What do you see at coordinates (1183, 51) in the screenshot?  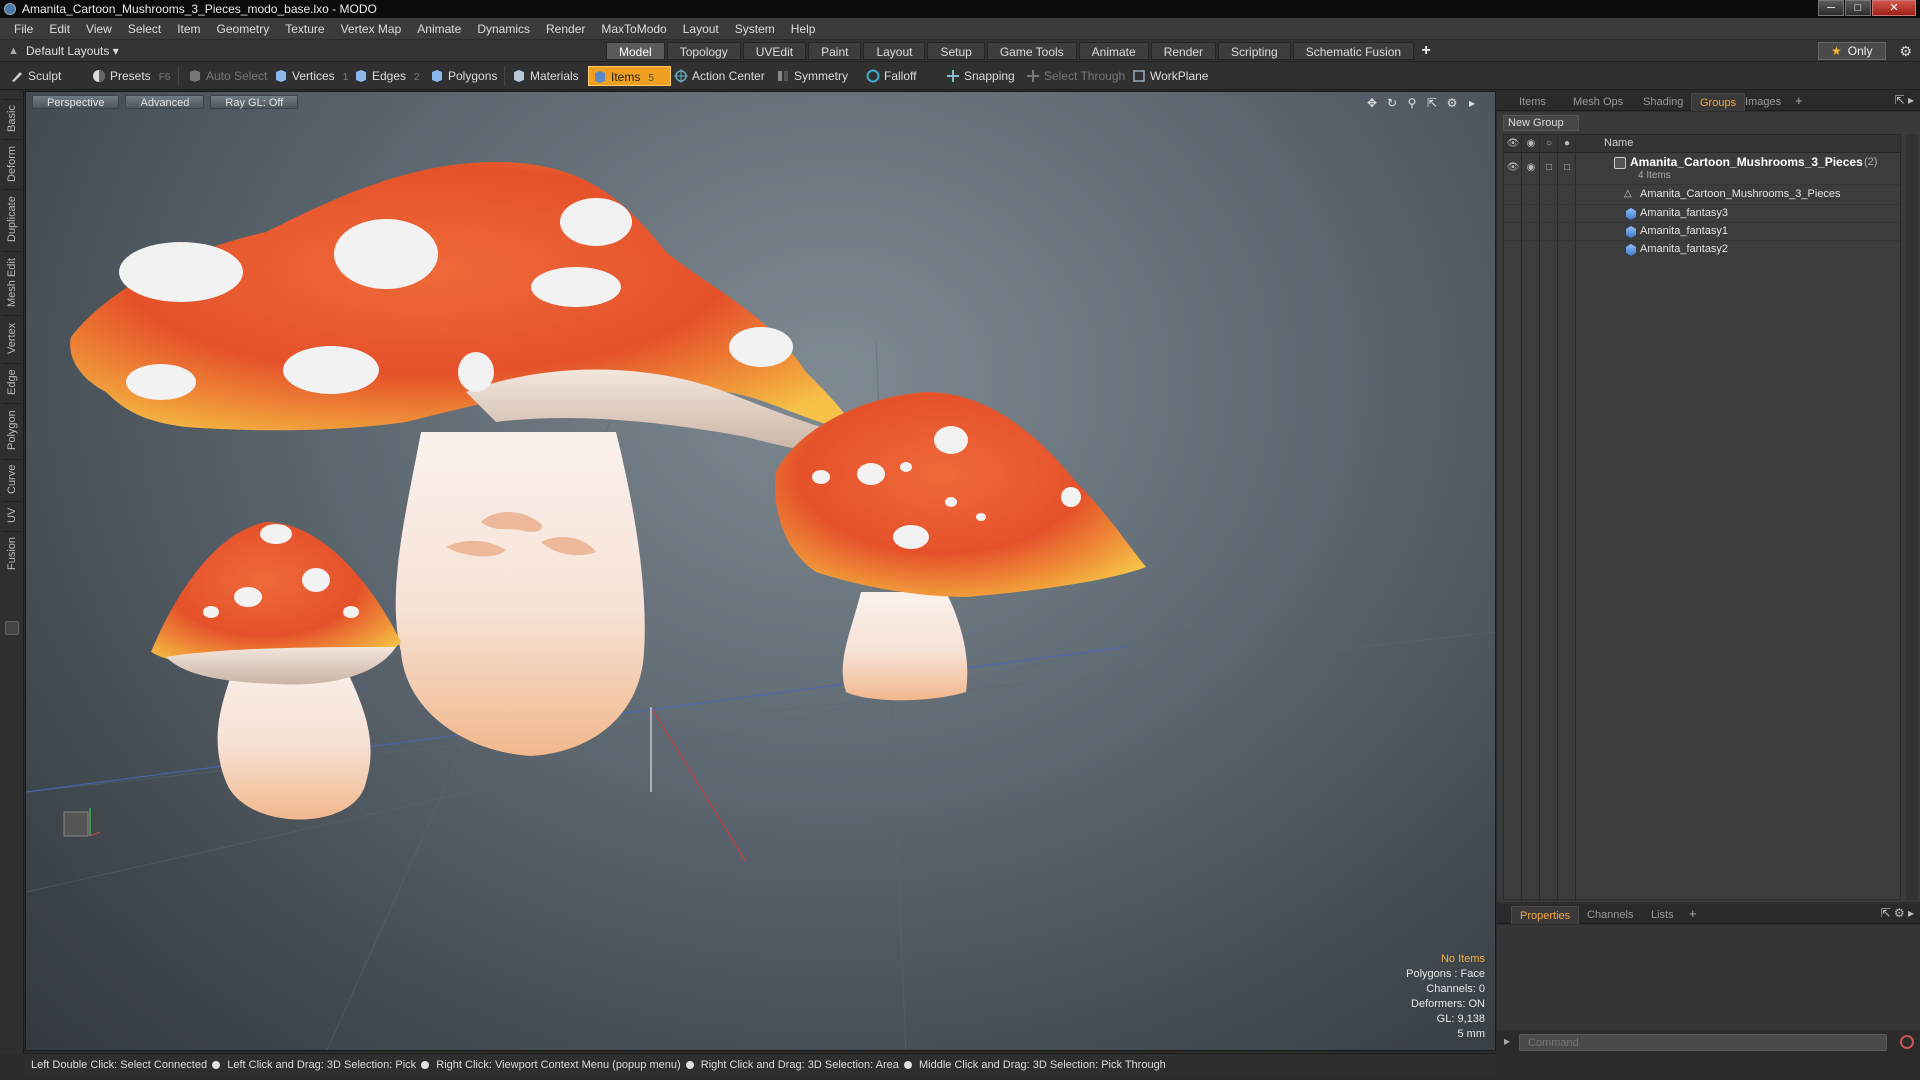 I see `tab-render: Render` at bounding box center [1183, 51].